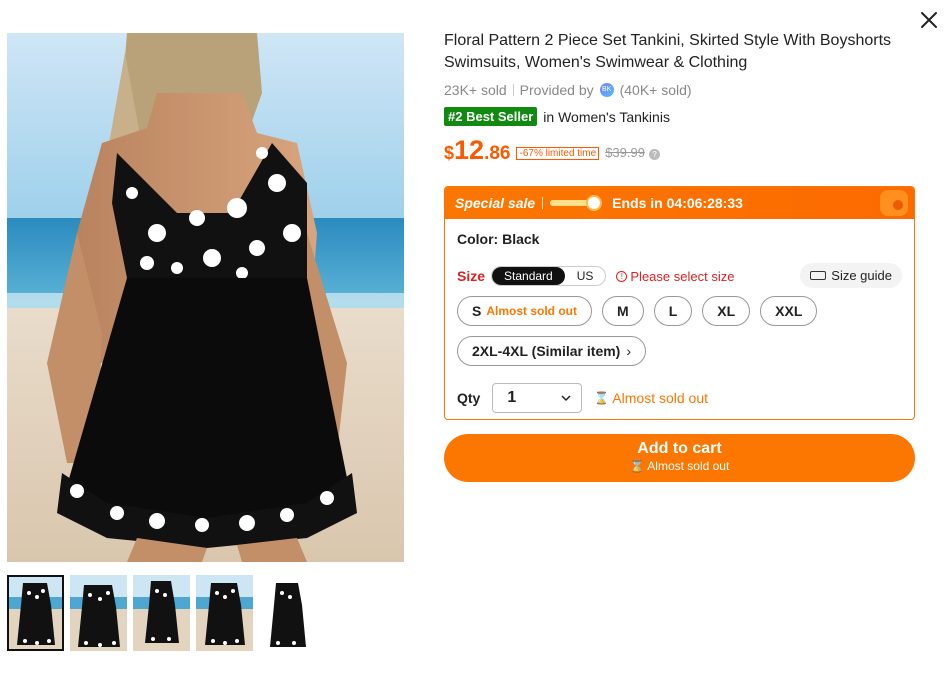  What do you see at coordinates (497, 153) in the screenshot?
I see `price-decimal: .86` at bounding box center [497, 153].